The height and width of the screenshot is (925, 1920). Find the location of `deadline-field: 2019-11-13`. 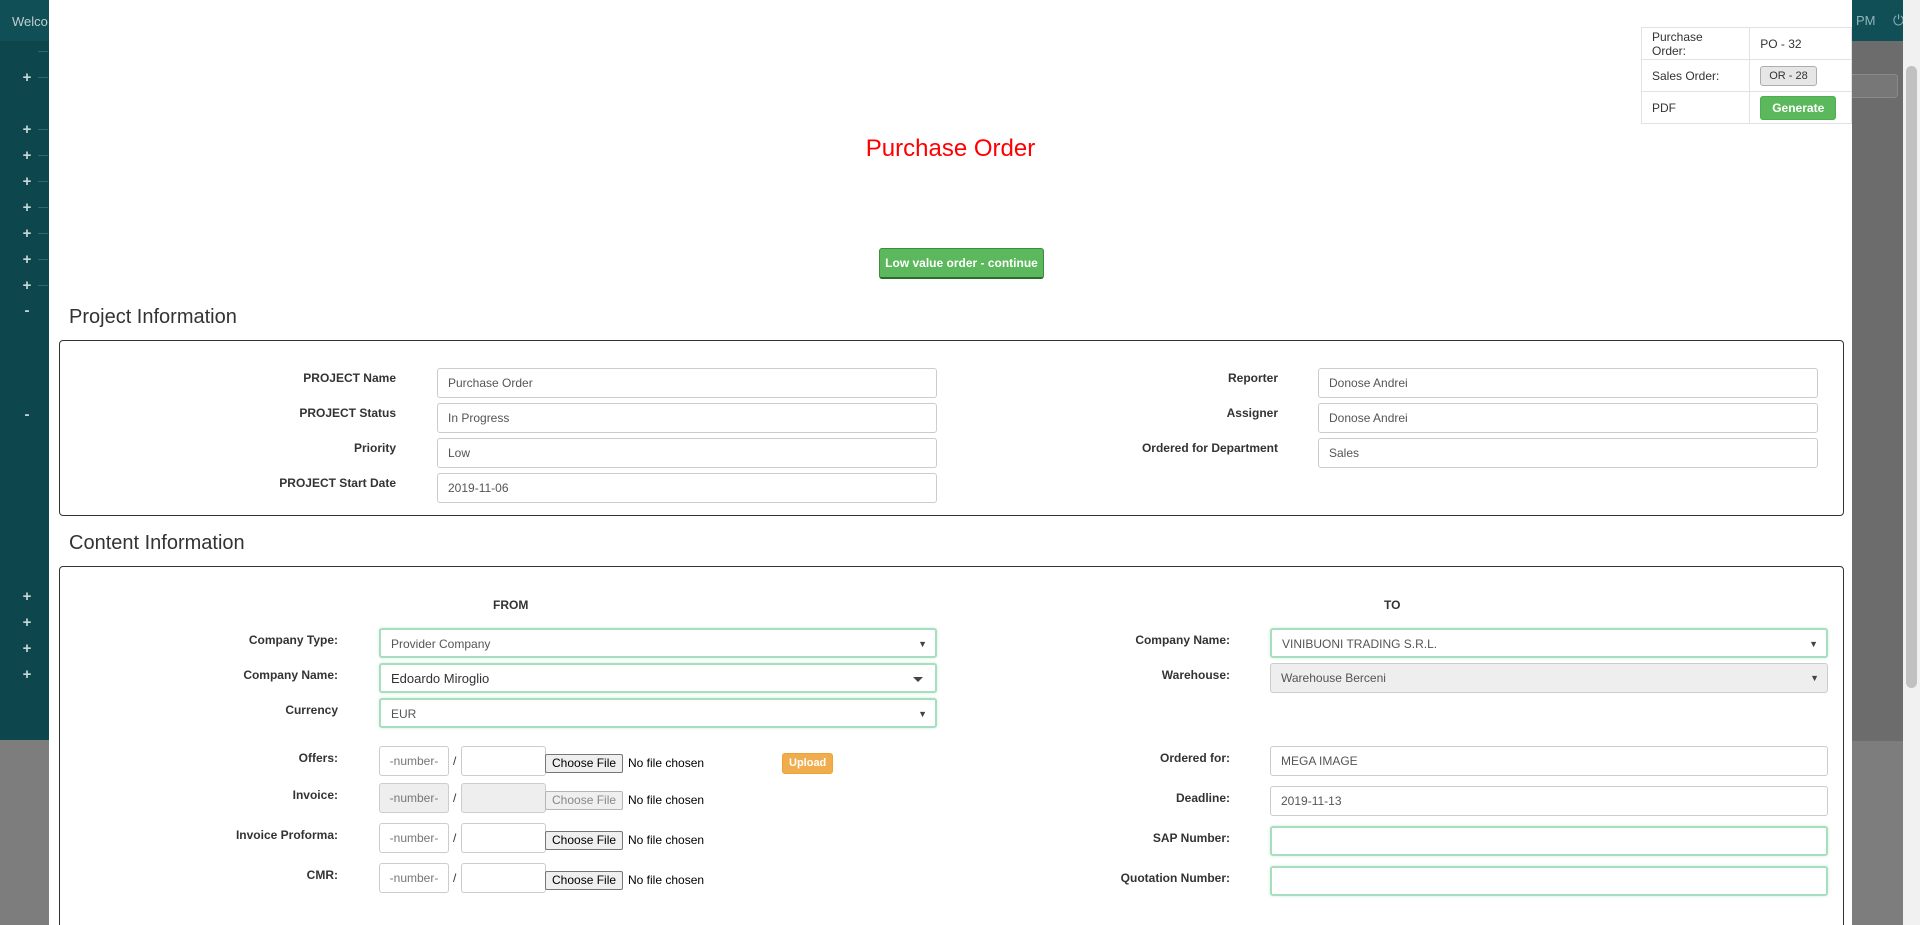

deadline-field: 2019-11-13 is located at coordinates (1549, 801).